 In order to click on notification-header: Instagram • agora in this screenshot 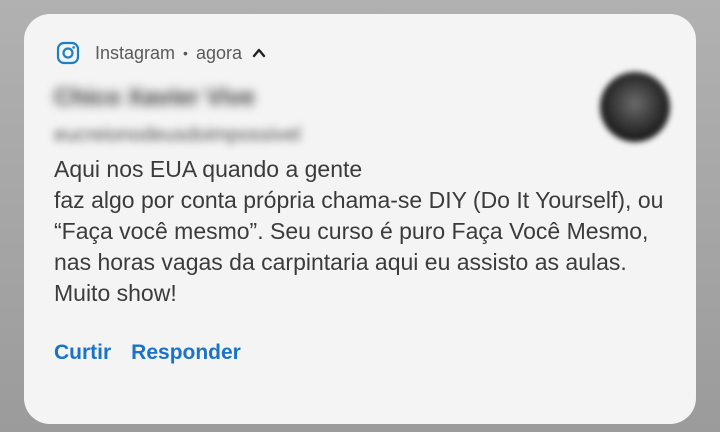, I will do `click(161, 53)`.